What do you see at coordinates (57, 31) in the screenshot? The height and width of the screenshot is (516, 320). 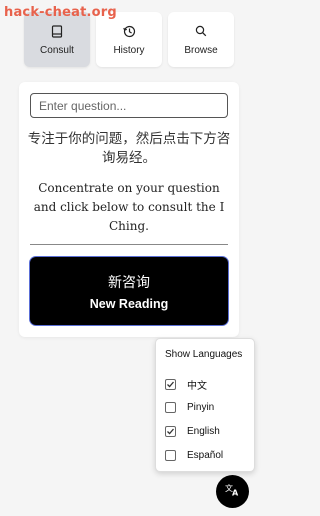 I see `book-icon` at bounding box center [57, 31].